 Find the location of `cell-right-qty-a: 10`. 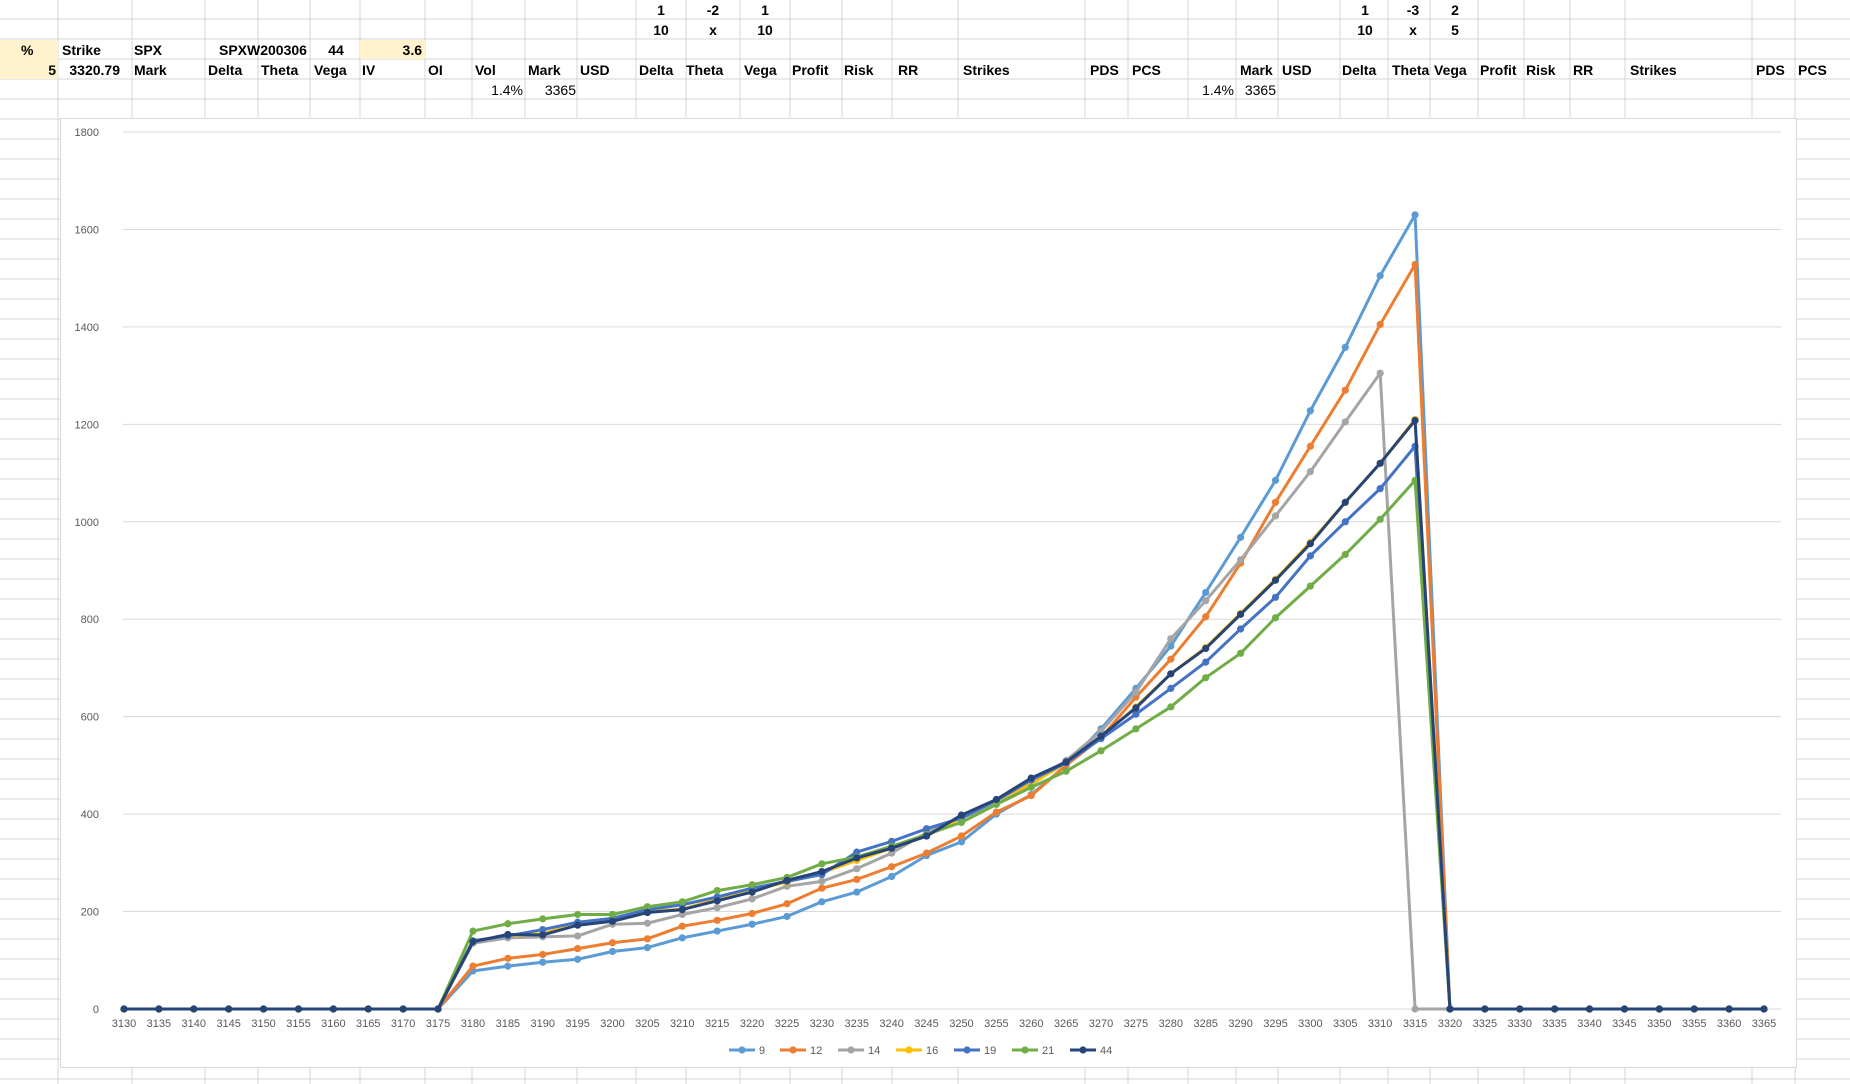

cell-right-qty-a: 10 is located at coordinates (1365, 30).